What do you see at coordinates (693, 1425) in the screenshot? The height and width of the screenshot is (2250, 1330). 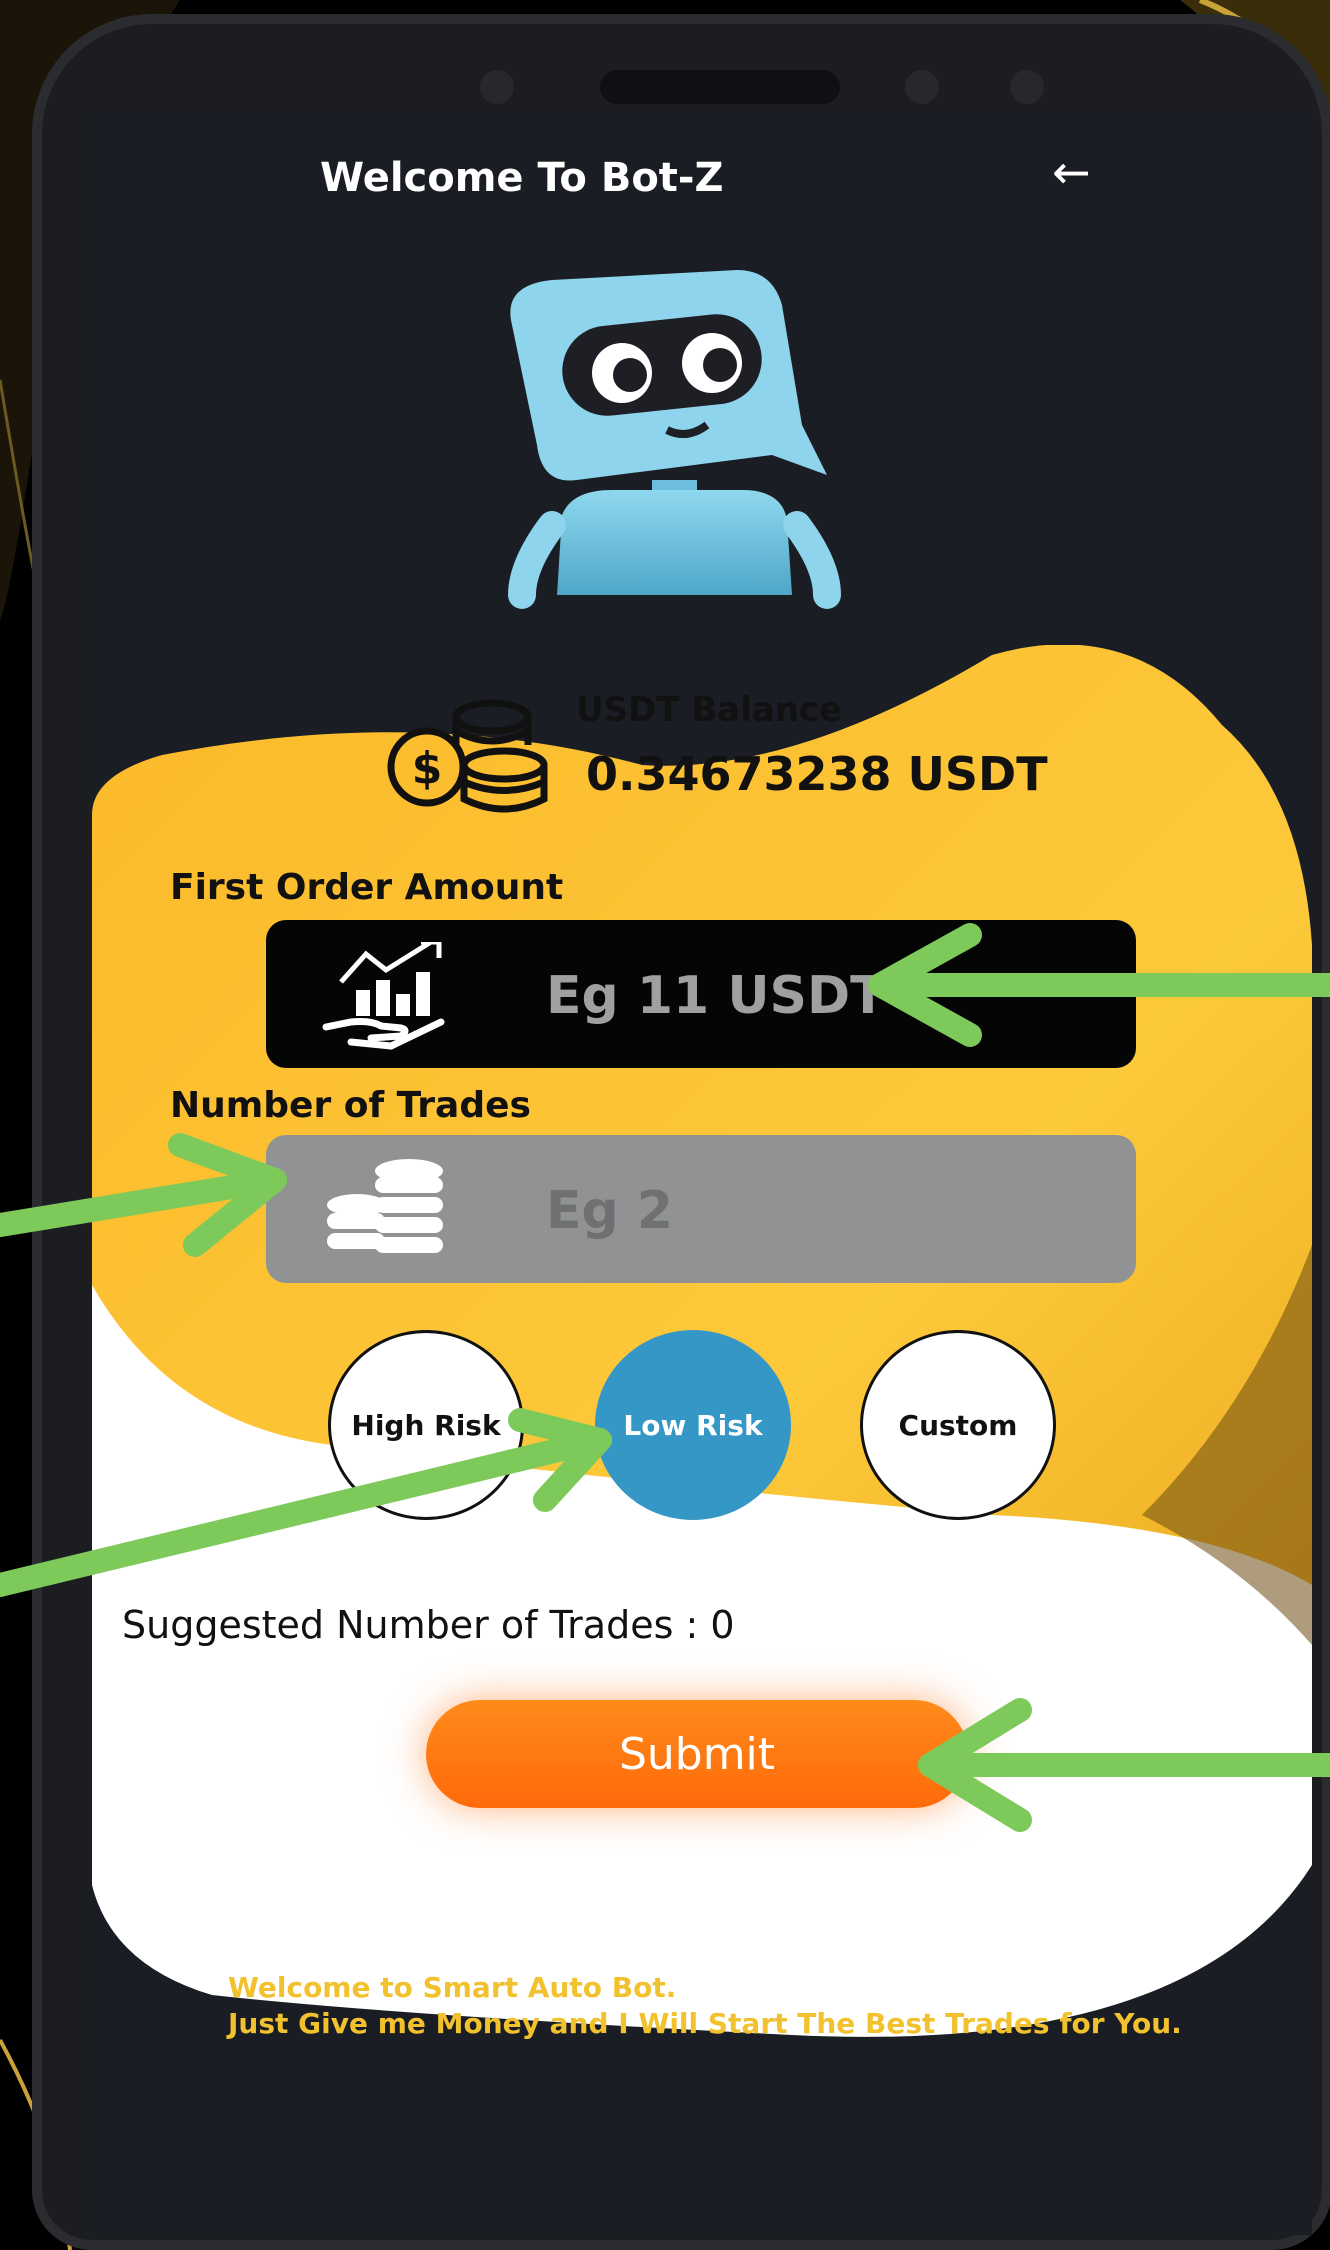 I see `low-risk-button: Low Risk` at bounding box center [693, 1425].